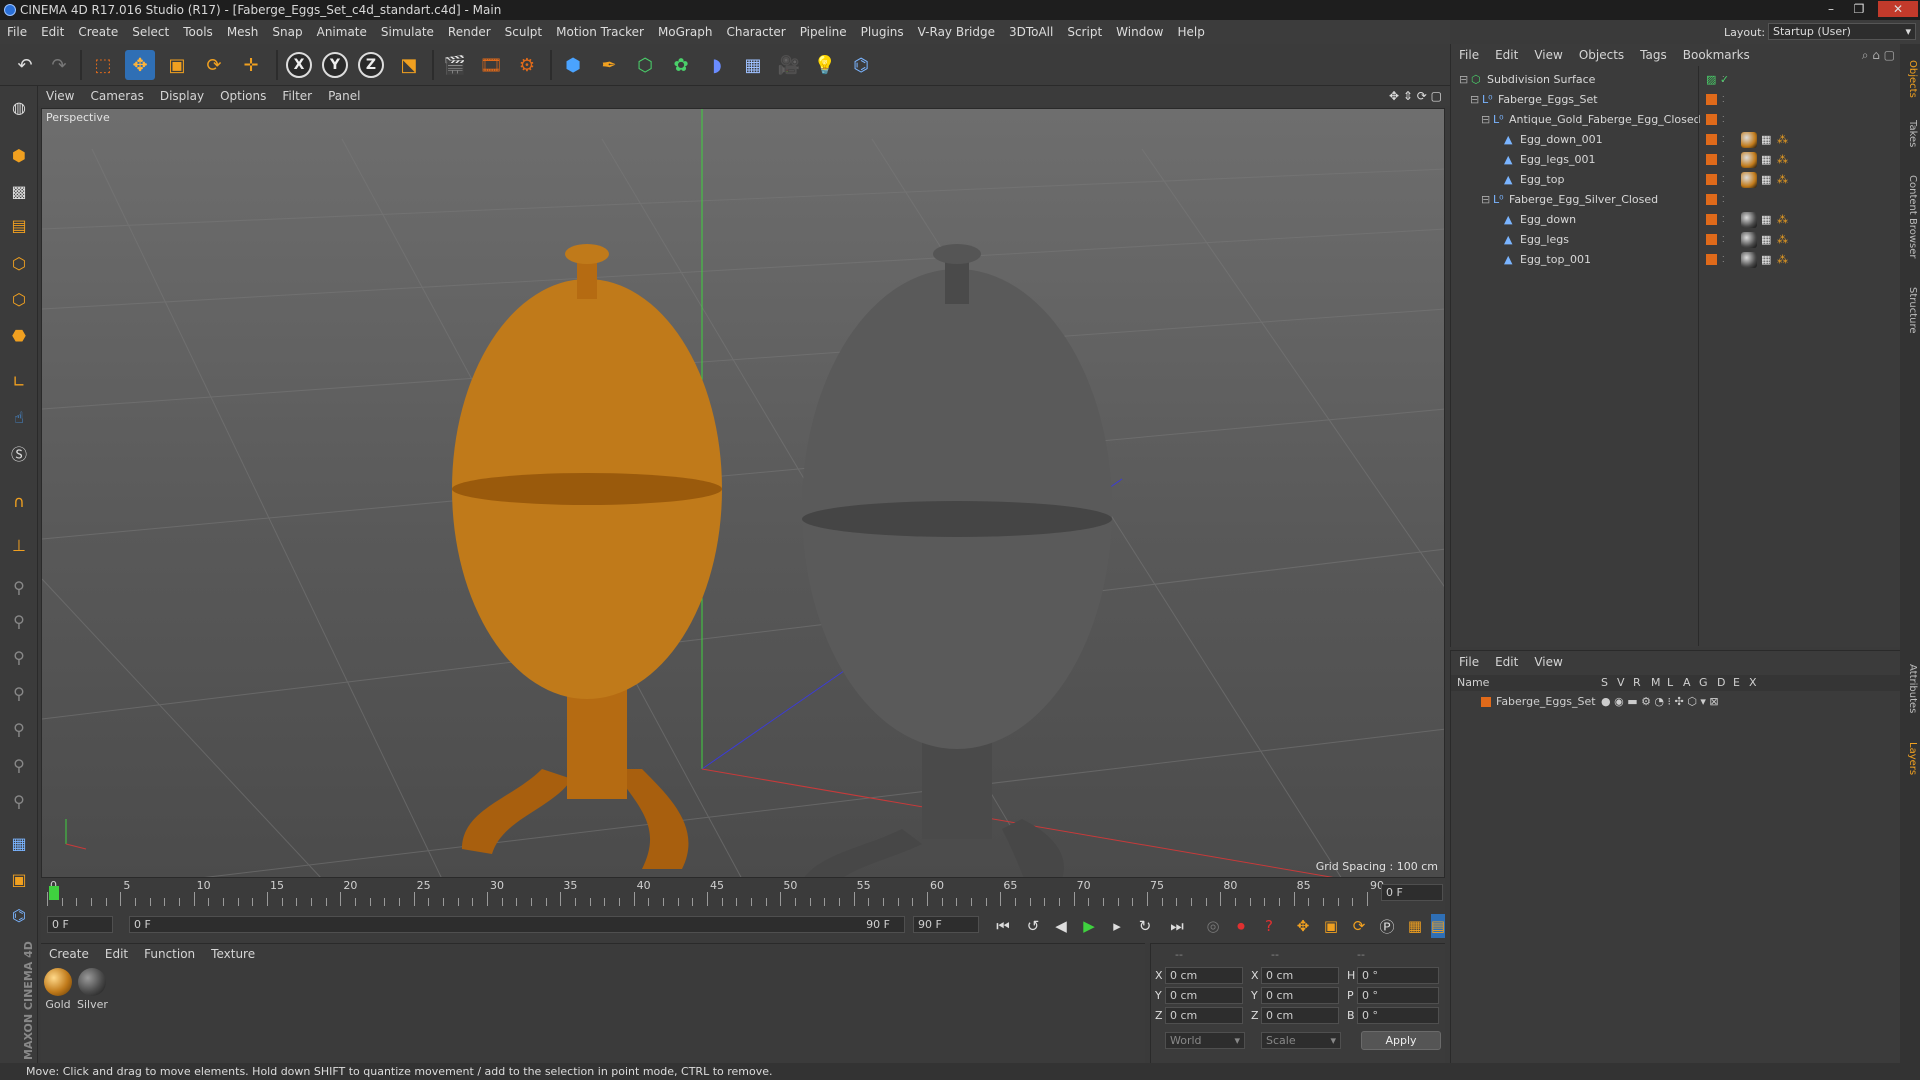  What do you see at coordinates (1687, 682) in the screenshot?
I see `layer-column-flag: A` at bounding box center [1687, 682].